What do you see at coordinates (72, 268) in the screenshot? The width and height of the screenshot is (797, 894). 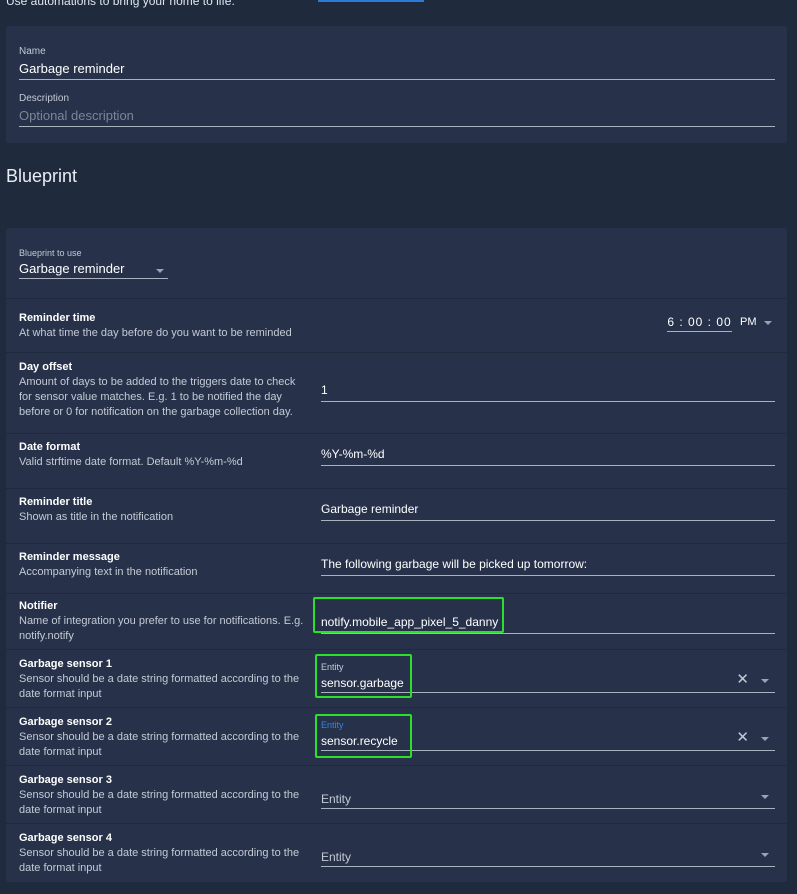 I see `blueprint-select-value: Garbage reminder` at bounding box center [72, 268].